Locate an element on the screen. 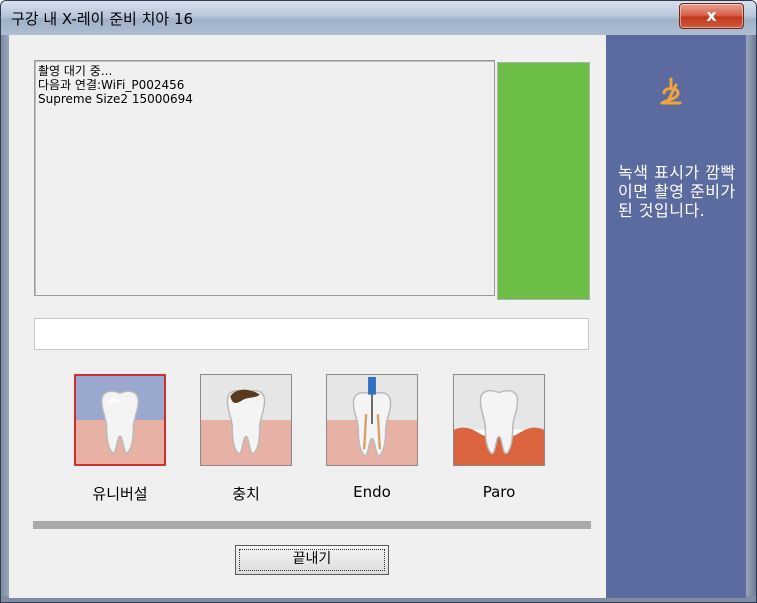 The width and height of the screenshot is (757, 603). probe-icon is located at coordinates (671, 91).